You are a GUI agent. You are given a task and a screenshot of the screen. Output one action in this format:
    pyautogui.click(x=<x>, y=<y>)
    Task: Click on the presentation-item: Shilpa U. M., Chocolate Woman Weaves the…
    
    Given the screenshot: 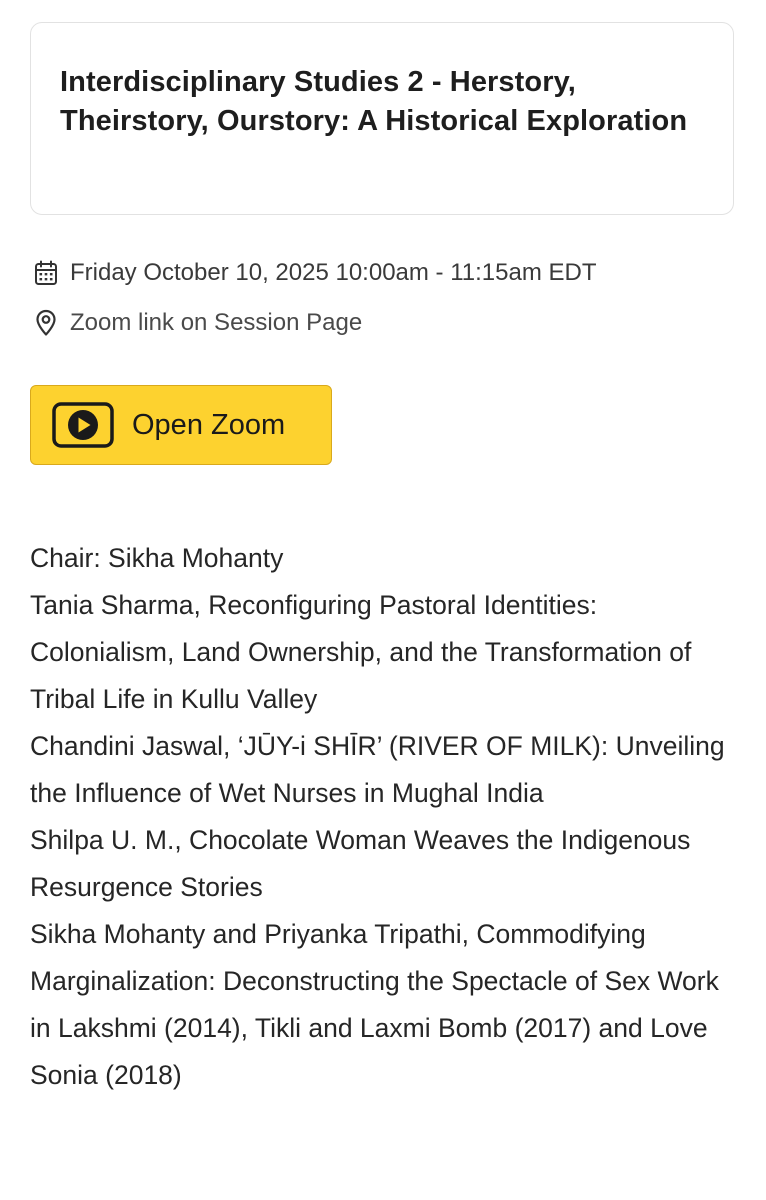 What is the action you would take?
    pyautogui.click(x=360, y=863)
    